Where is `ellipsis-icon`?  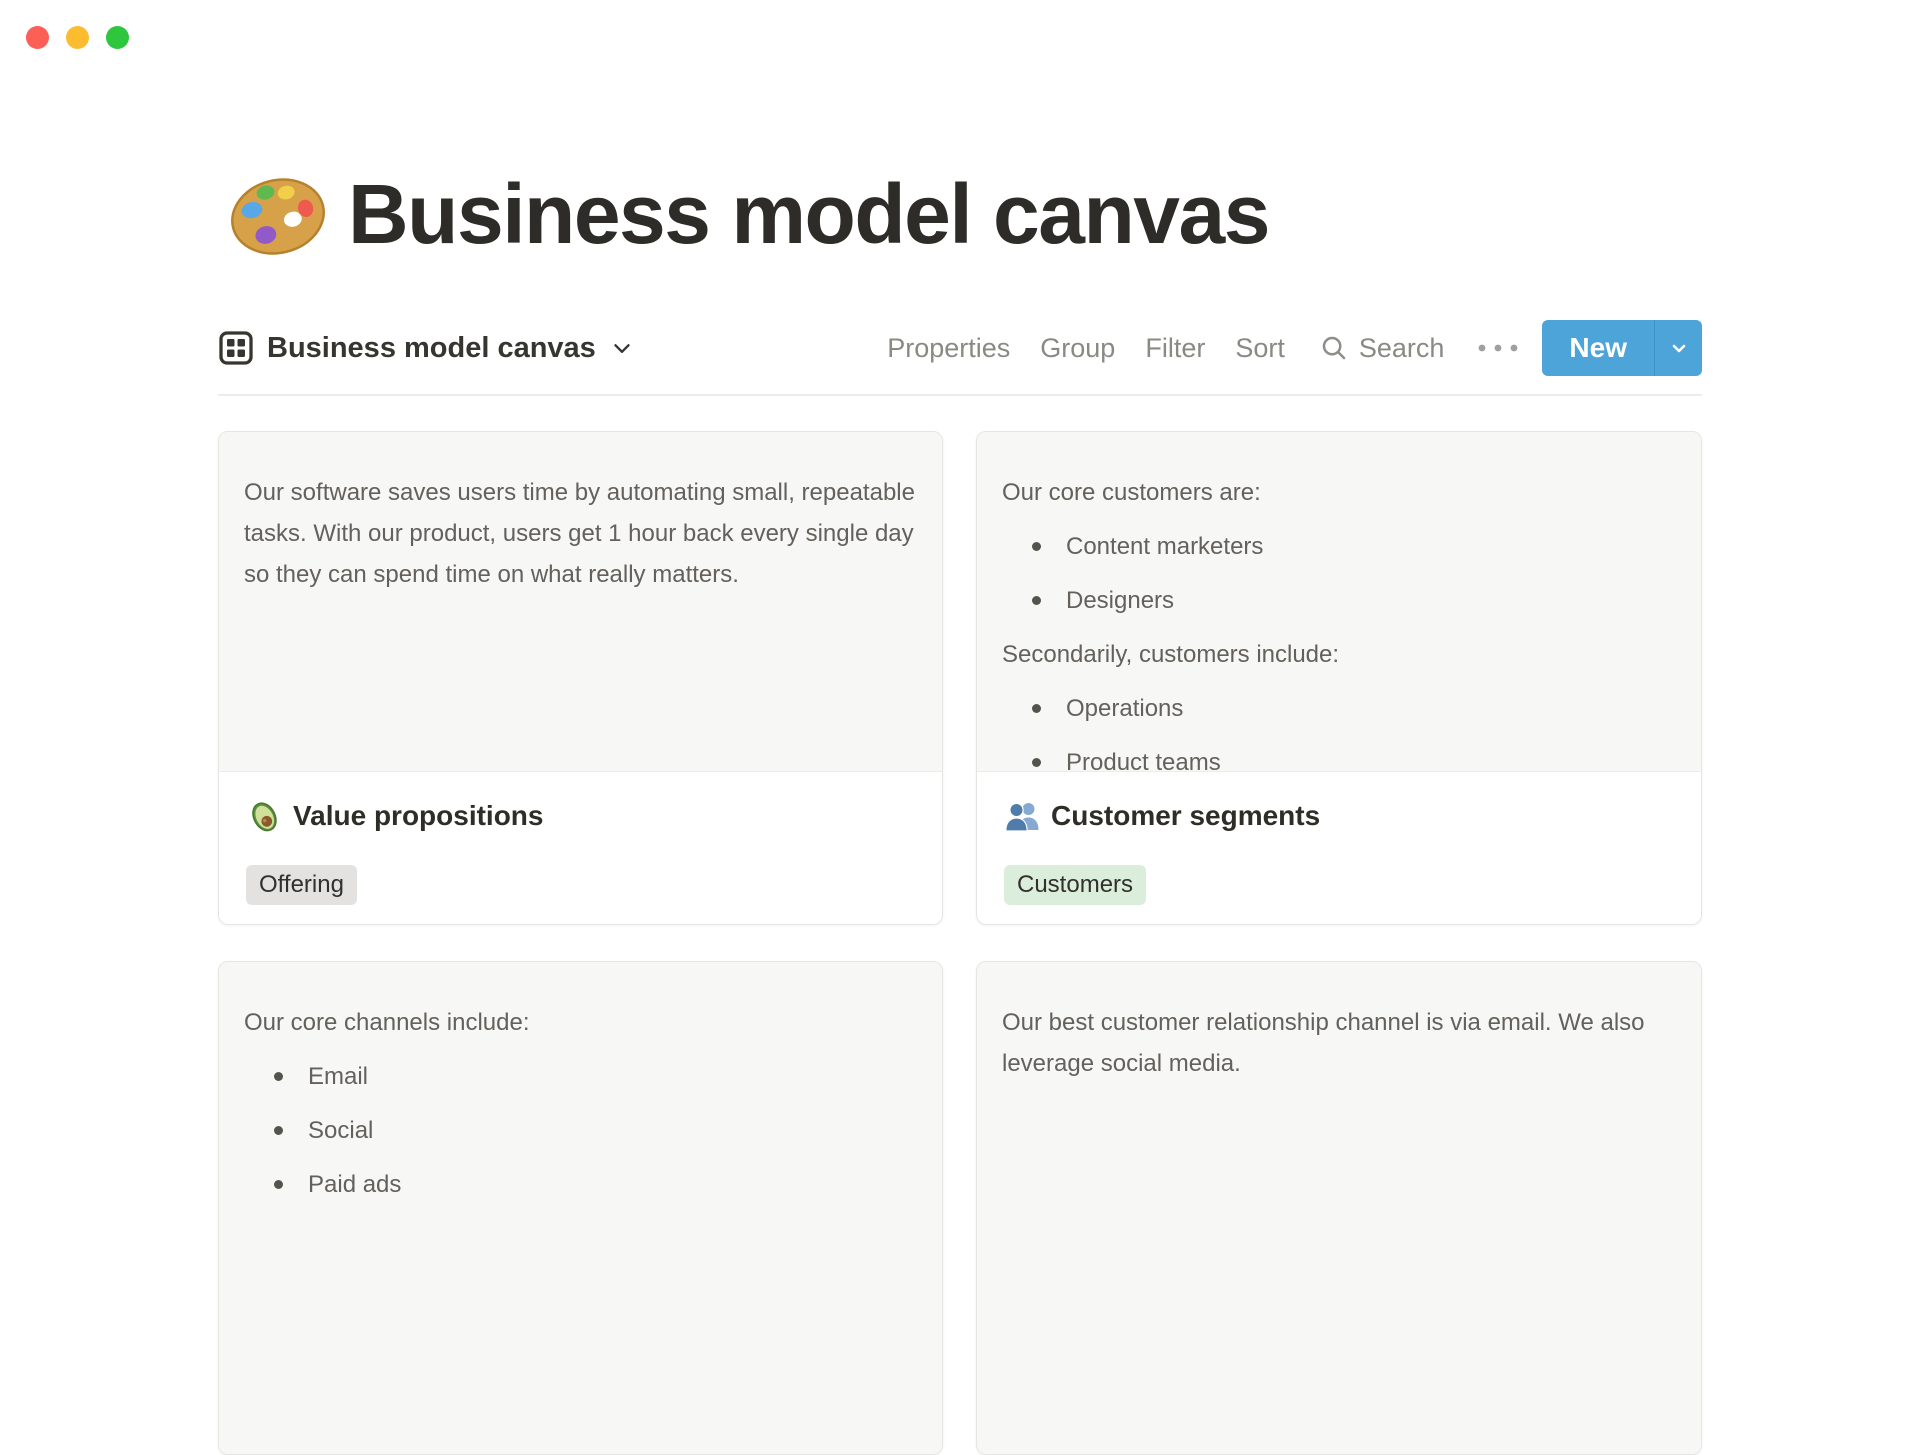 ellipsis-icon is located at coordinates (1498, 348).